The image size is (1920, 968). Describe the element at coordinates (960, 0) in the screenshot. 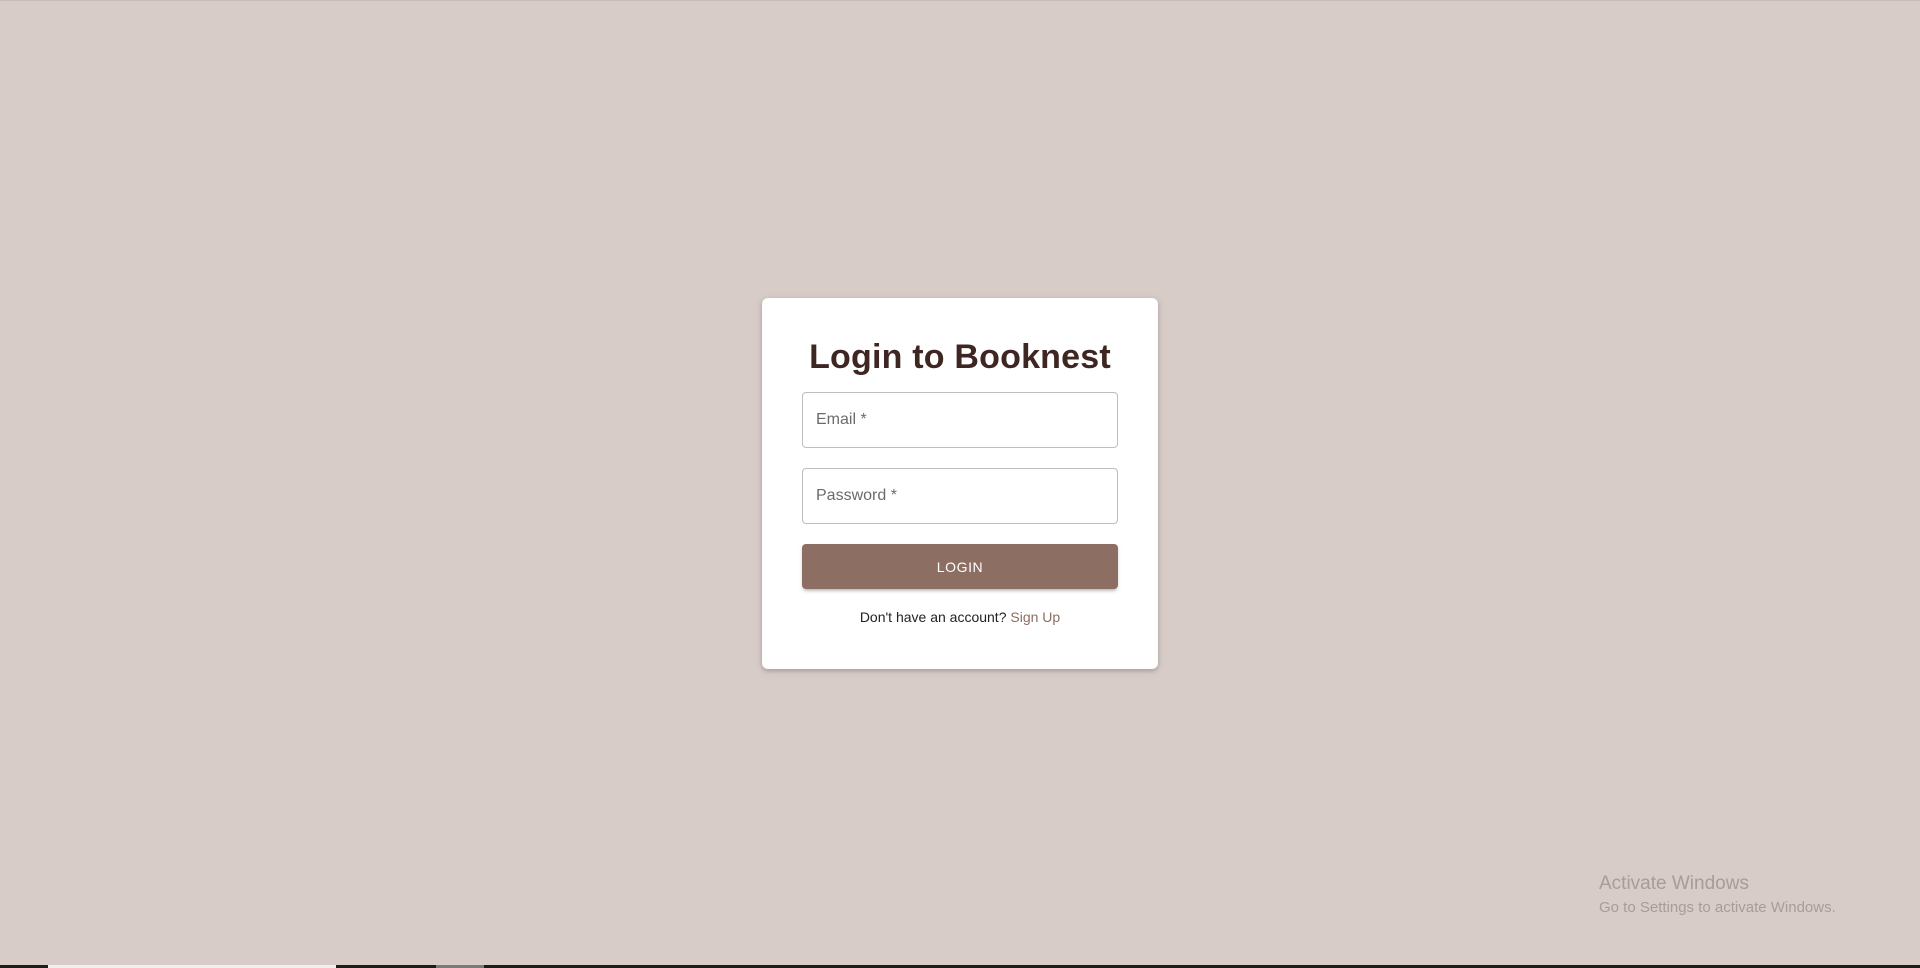

I see `top-border` at that location.